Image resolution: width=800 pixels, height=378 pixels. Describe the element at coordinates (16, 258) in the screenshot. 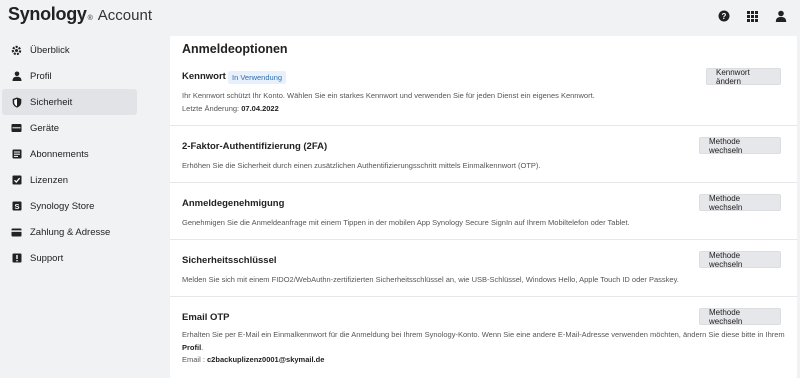

I see `support-icon` at that location.